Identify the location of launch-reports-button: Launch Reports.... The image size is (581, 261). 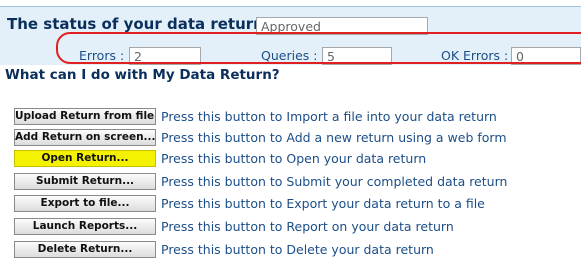
(85, 226).